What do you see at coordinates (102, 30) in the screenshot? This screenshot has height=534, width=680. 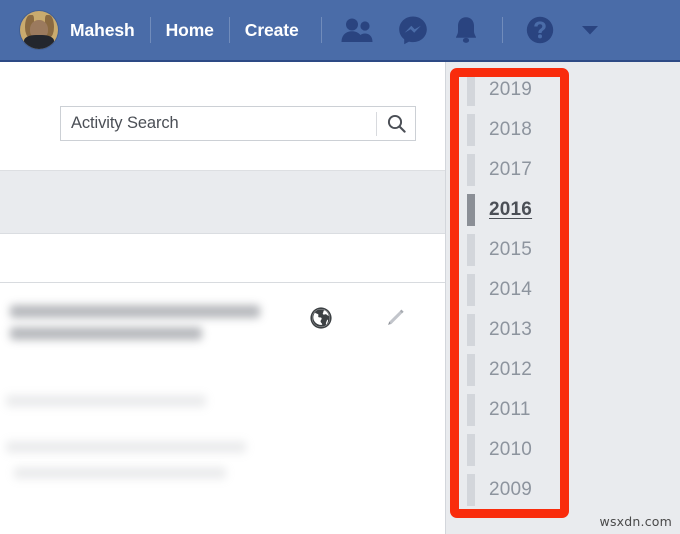 I see `profile-name-link: Mahesh` at bounding box center [102, 30].